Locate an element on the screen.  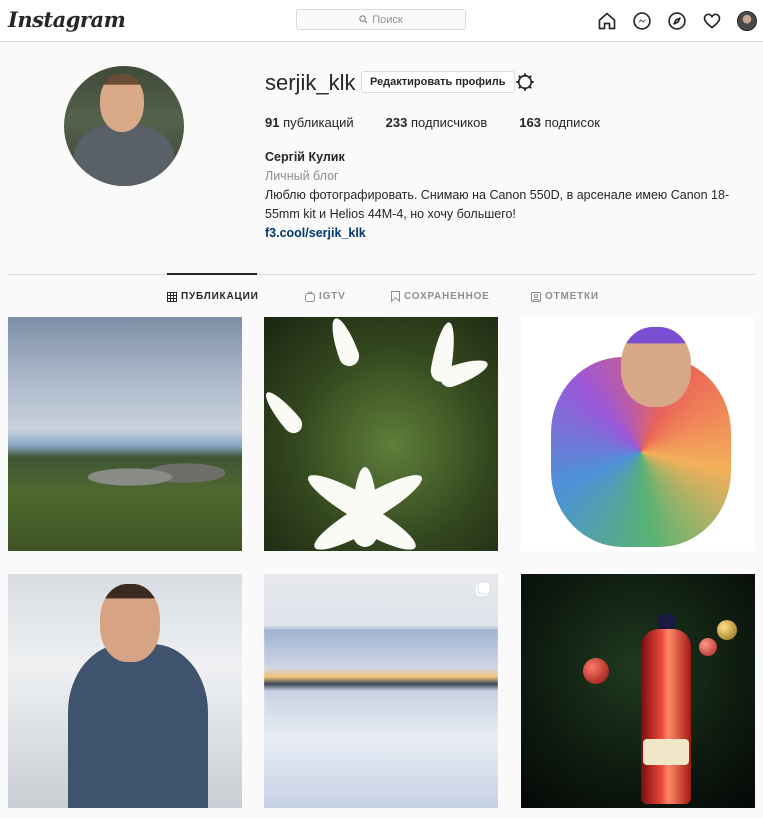
posts-label: публикаций is located at coordinates (318, 122).